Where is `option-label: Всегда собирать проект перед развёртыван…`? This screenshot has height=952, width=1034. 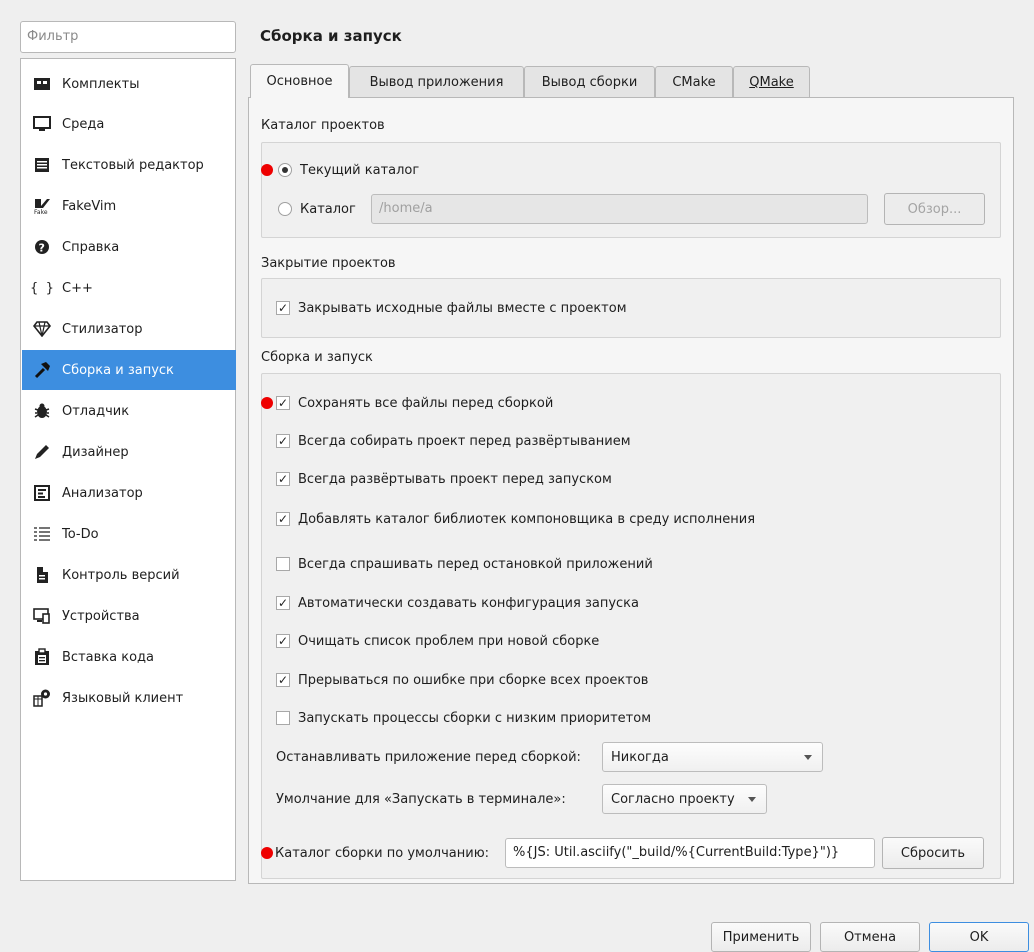
option-label: Всегда собирать проект перед развёртыван… is located at coordinates (464, 441).